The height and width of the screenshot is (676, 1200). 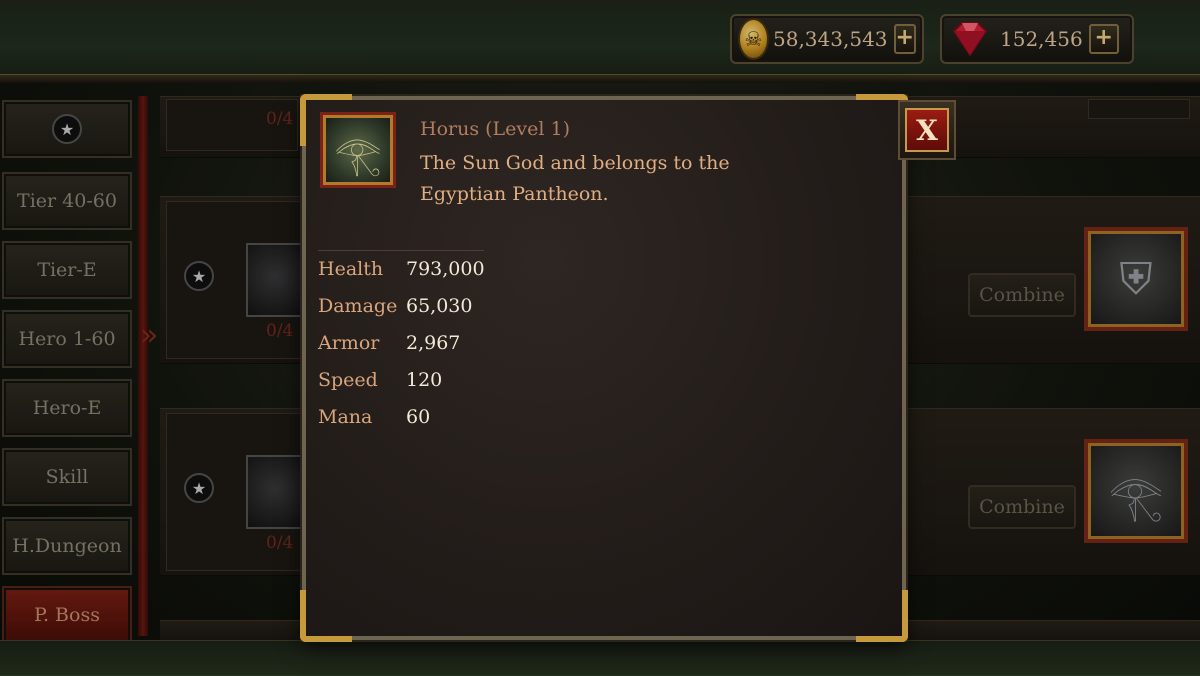 I want to click on horus-figure-icon: 𓂀, so click(x=358, y=155).